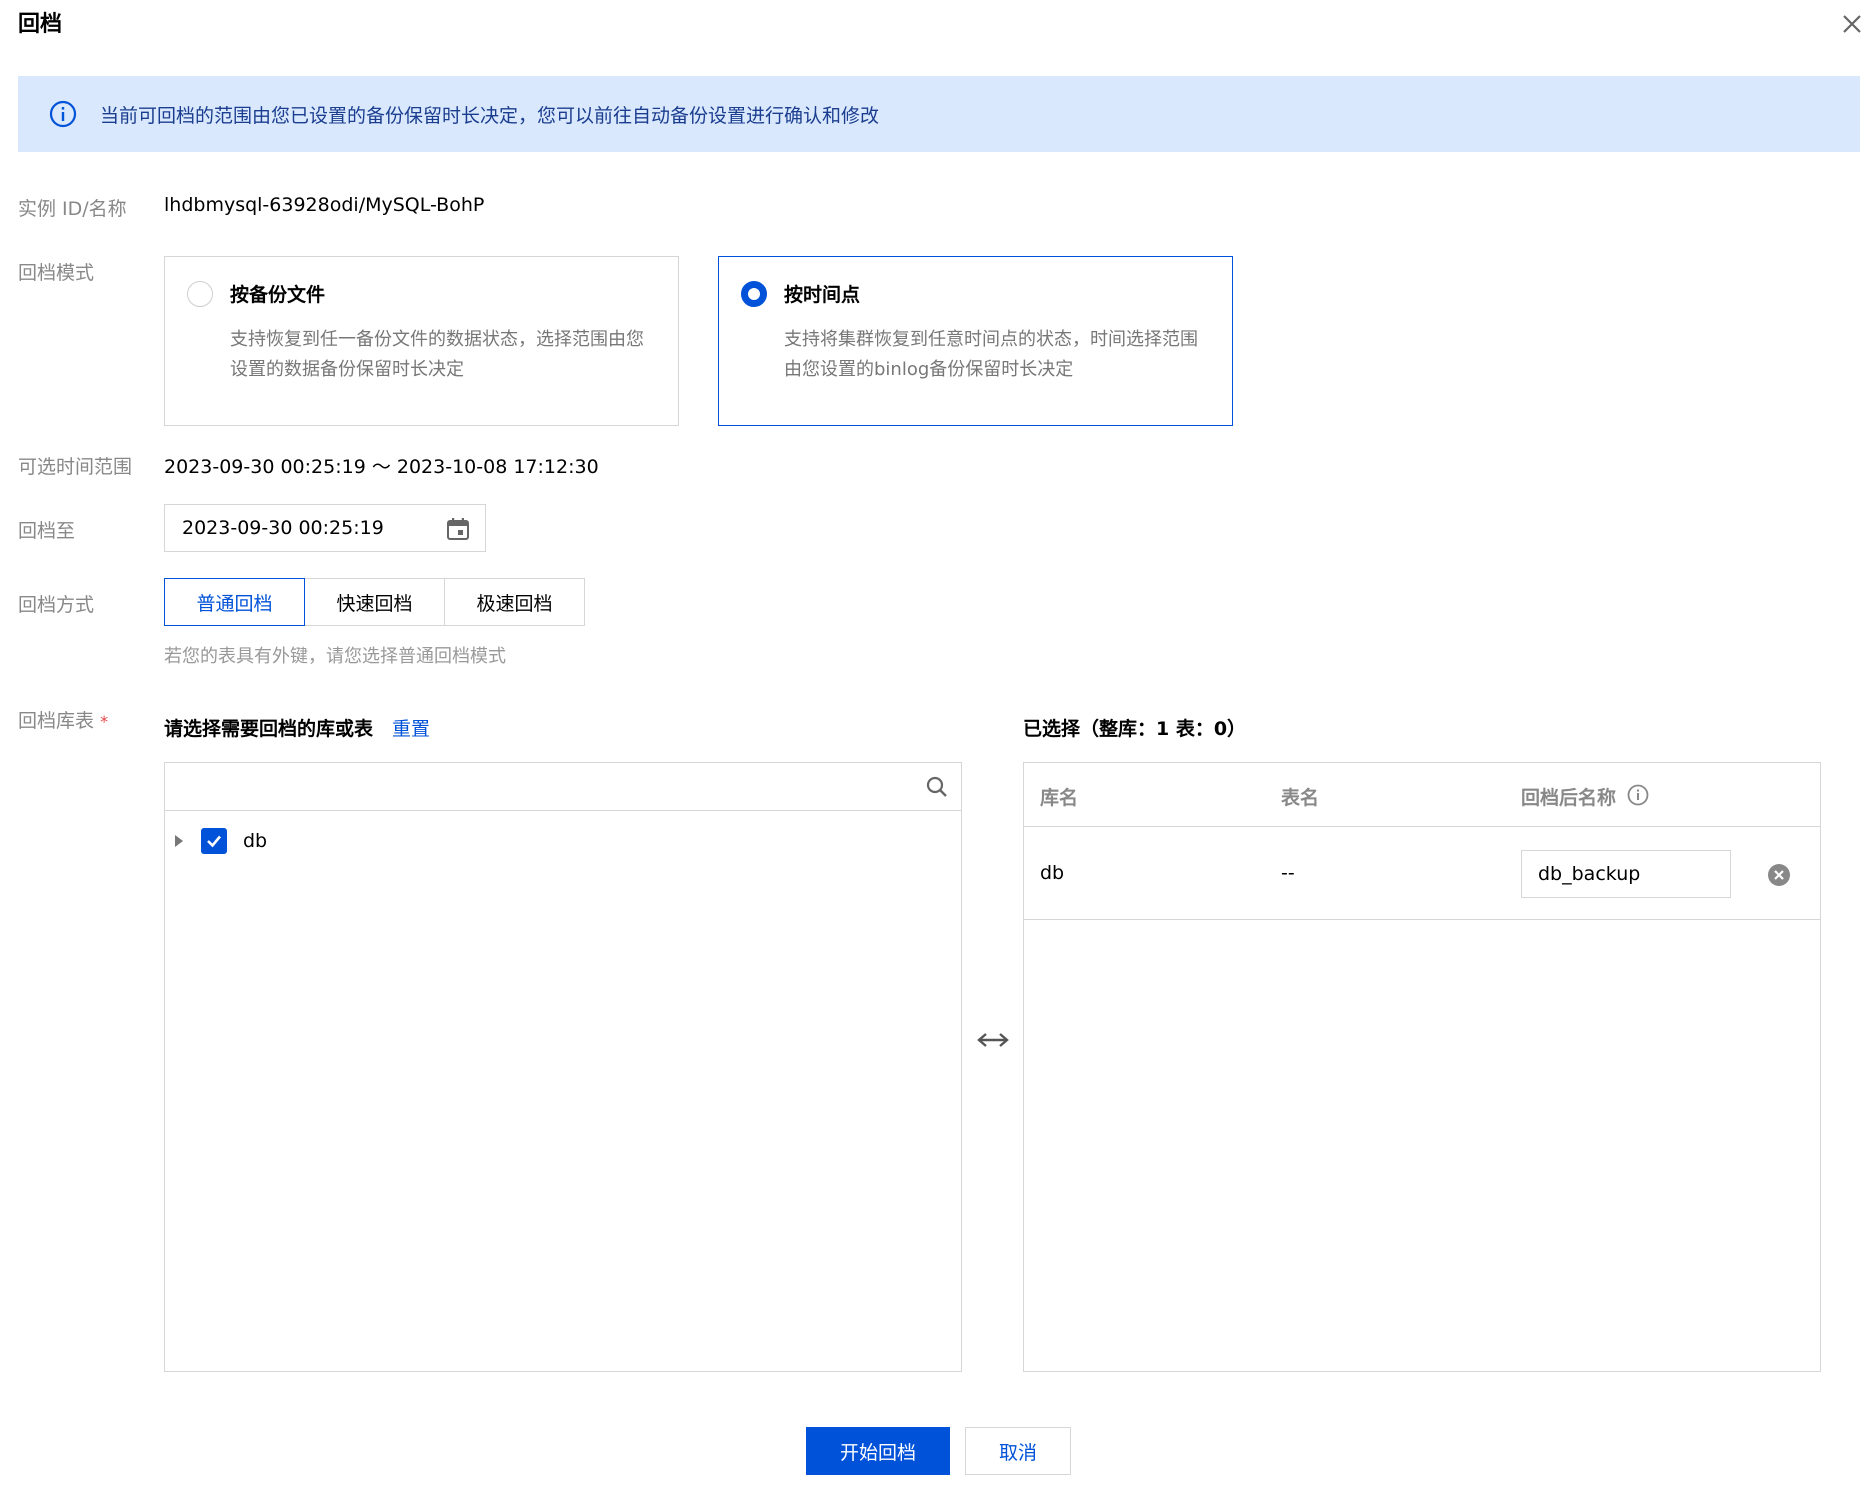 This screenshot has width=1870, height=1486. I want to click on column-header-table: 表名, so click(1300, 798).